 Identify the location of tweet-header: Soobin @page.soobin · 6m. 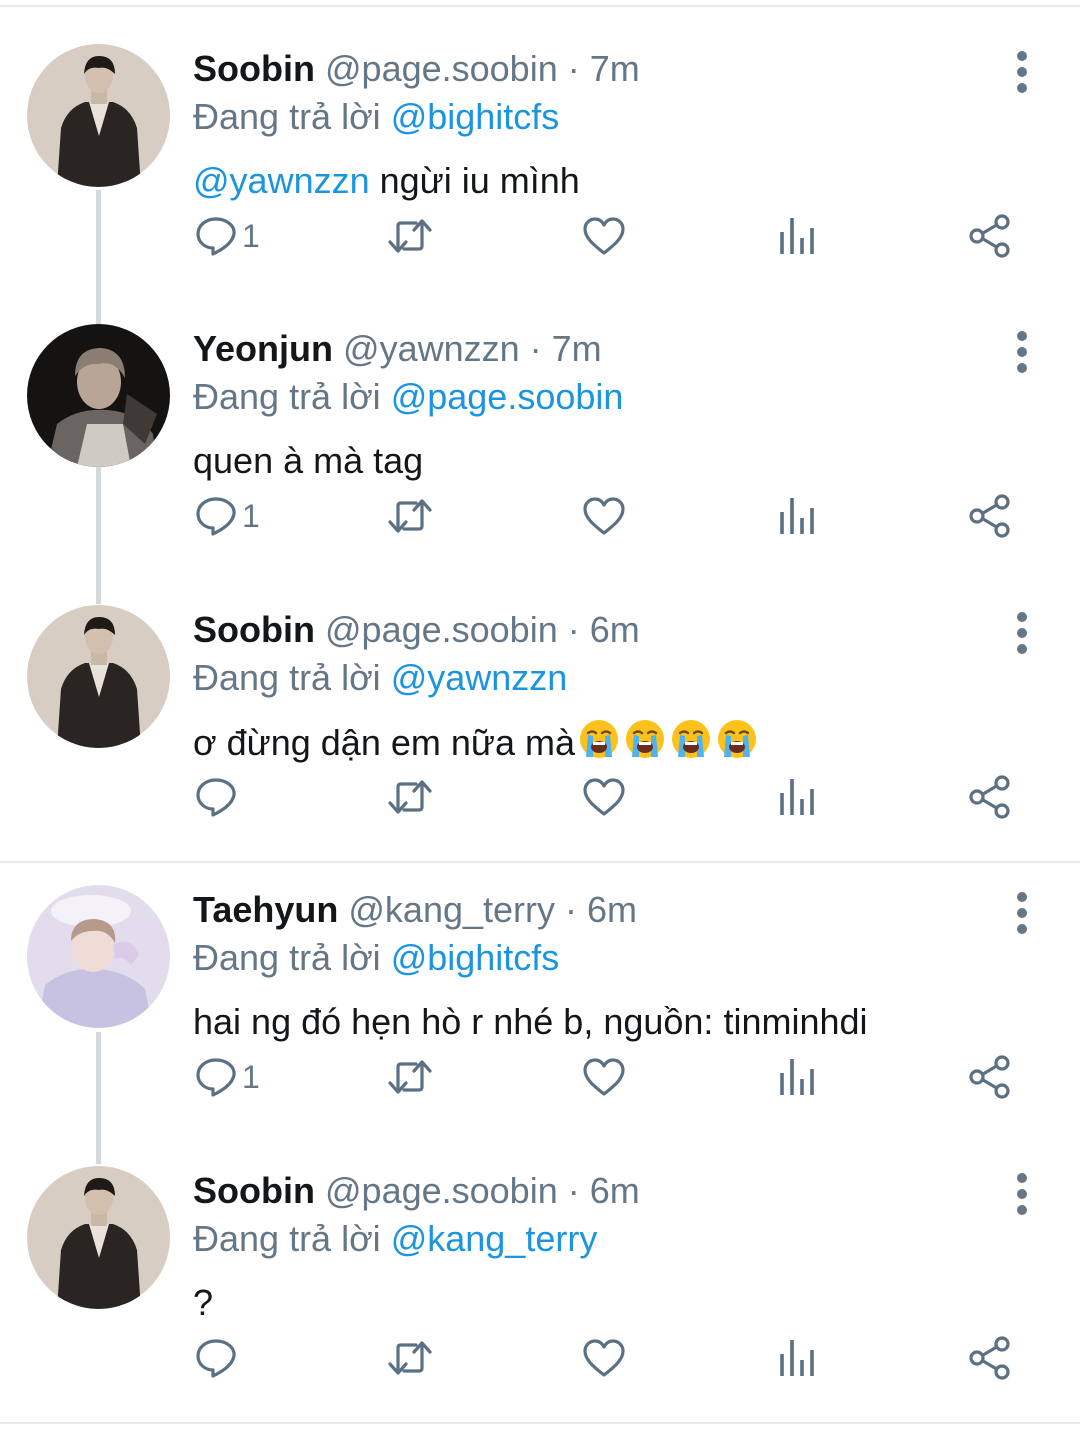
(416, 630).